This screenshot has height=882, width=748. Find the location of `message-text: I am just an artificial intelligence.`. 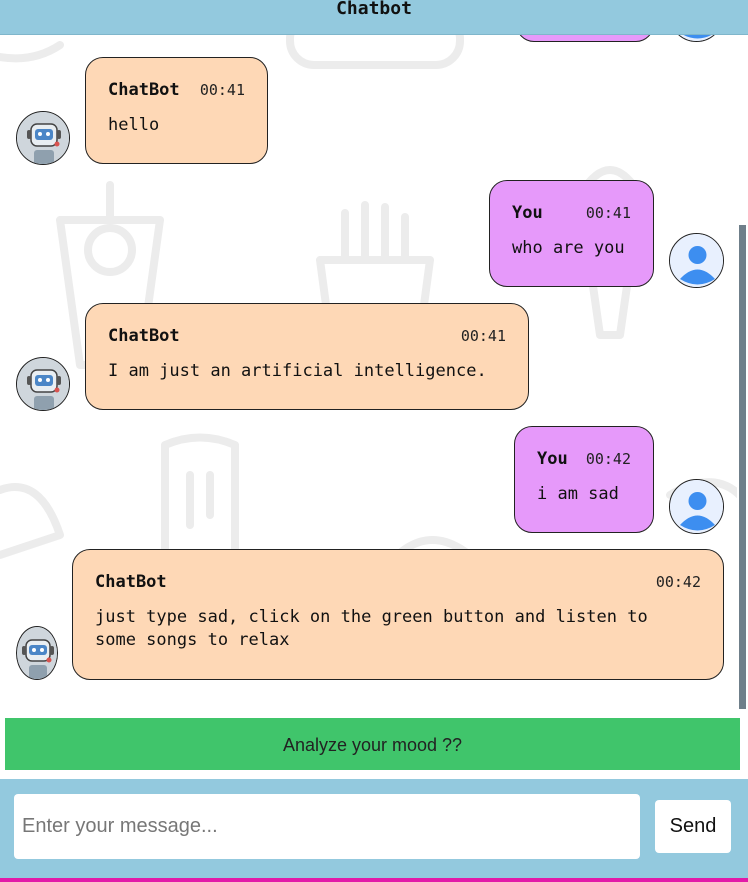

message-text: I am just an artificial intelligence. is located at coordinates (297, 371).